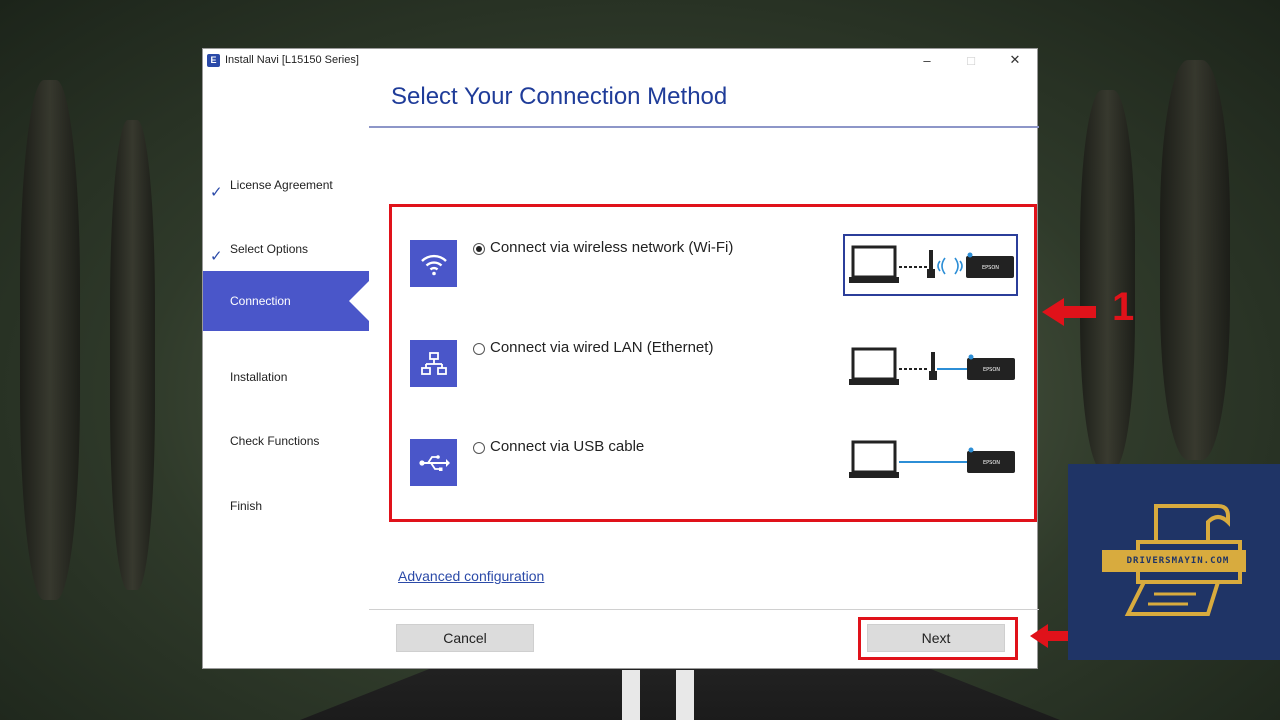  Describe the element at coordinates (1049, 636) in the screenshot. I see `next-pointer-arrow-icon` at that location.